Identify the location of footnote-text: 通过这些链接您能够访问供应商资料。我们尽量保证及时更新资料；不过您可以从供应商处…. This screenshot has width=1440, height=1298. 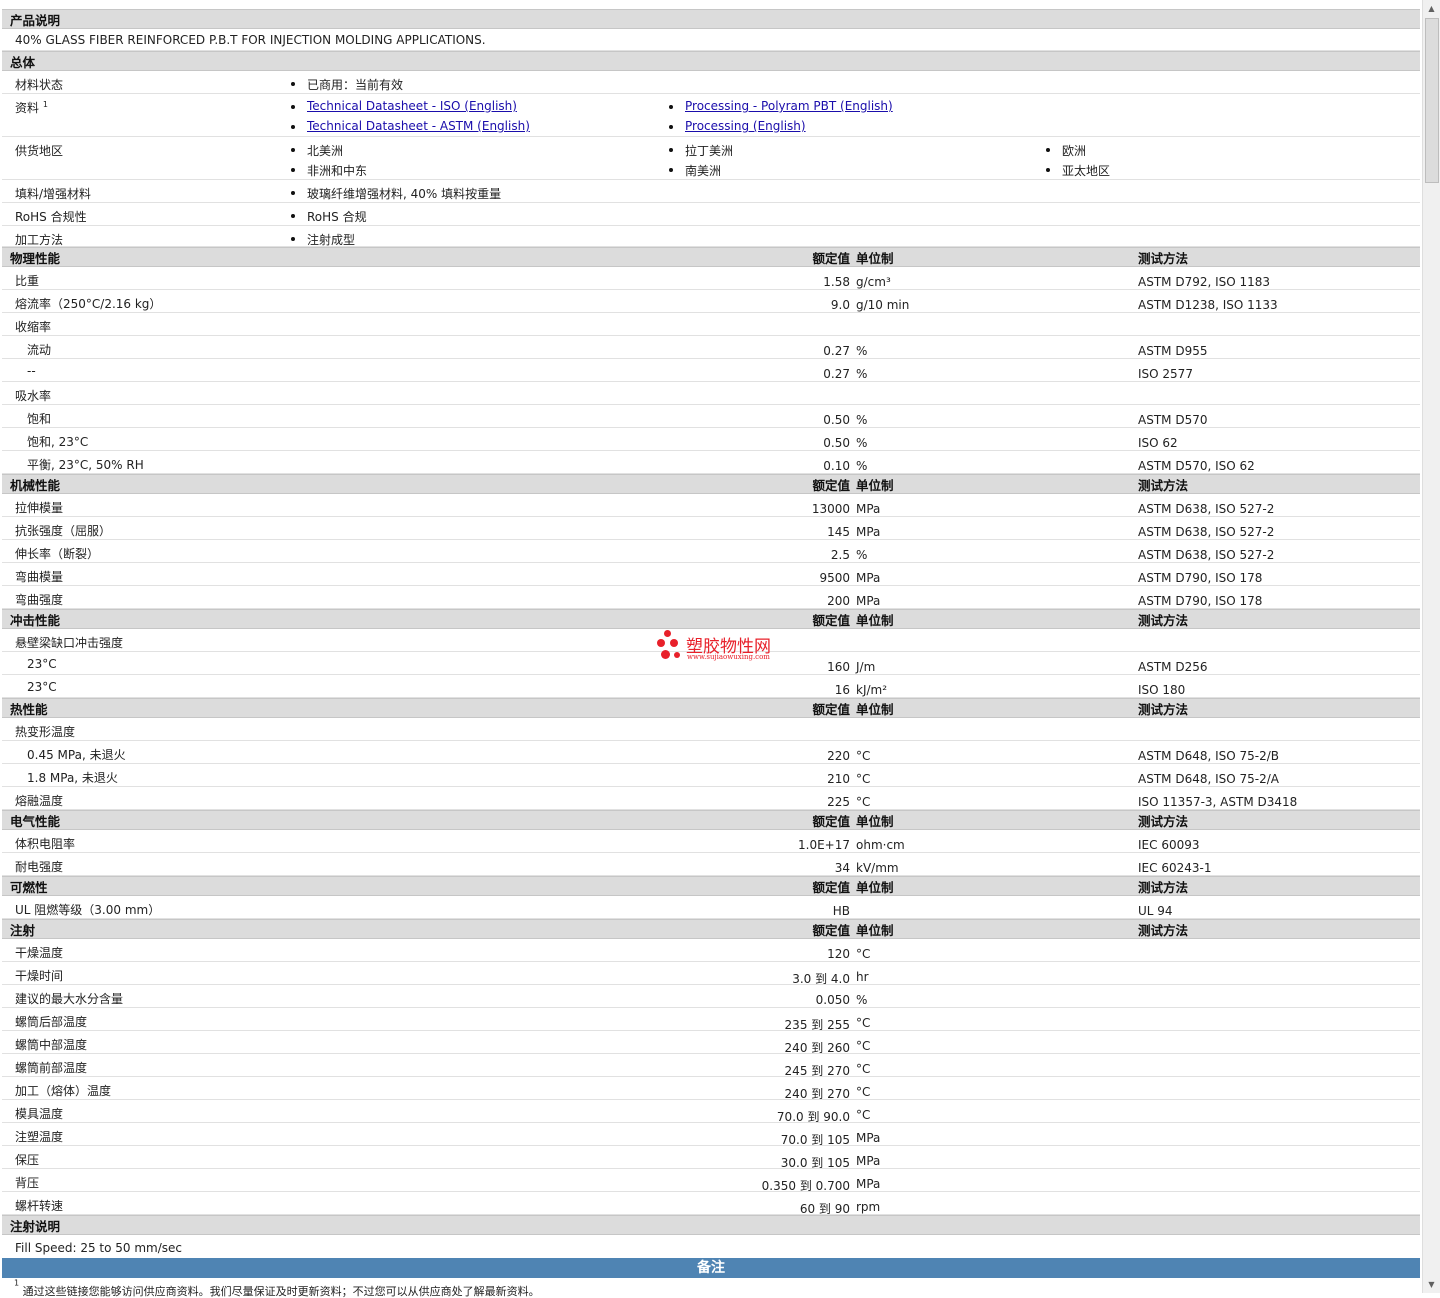
(281, 1291).